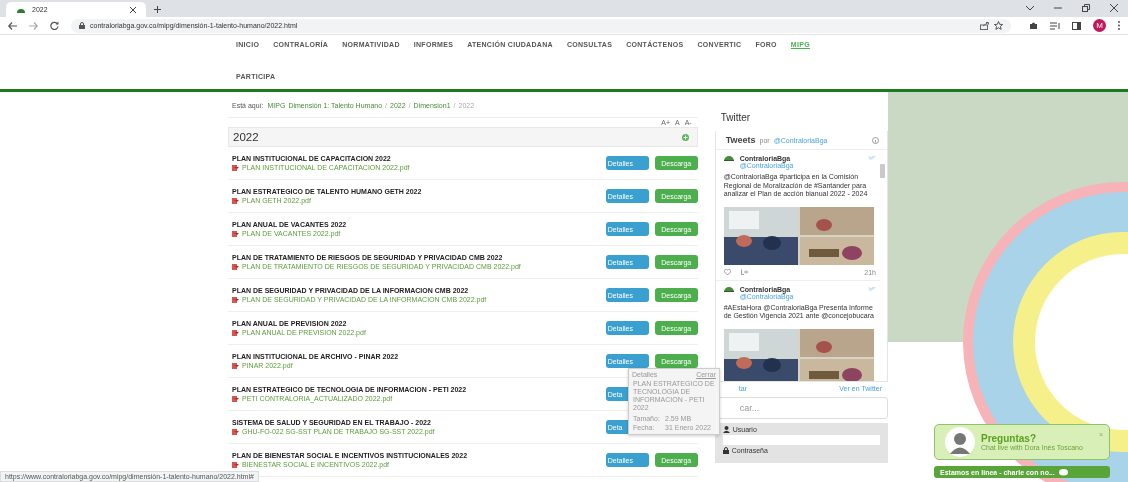 The image size is (1128, 482). Describe the element at coordinates (882, 171) in the screenshot. I see `scrollbar` at that location.